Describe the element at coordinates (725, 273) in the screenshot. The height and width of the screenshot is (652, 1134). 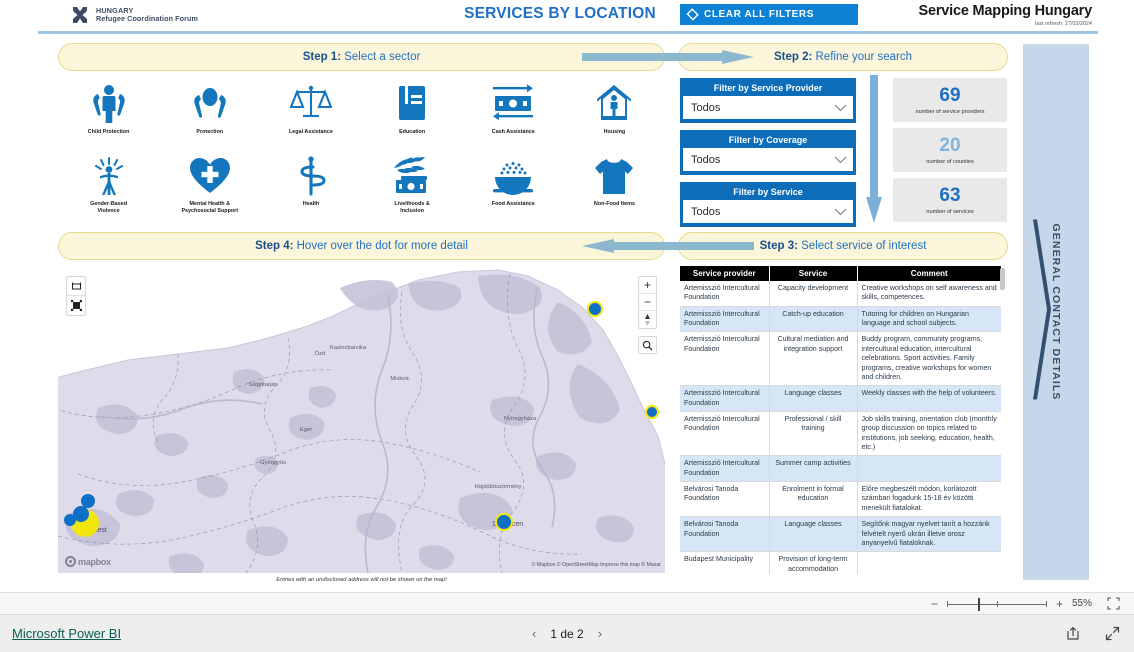
I see `column-header-service-provider: Service provider` at that location.